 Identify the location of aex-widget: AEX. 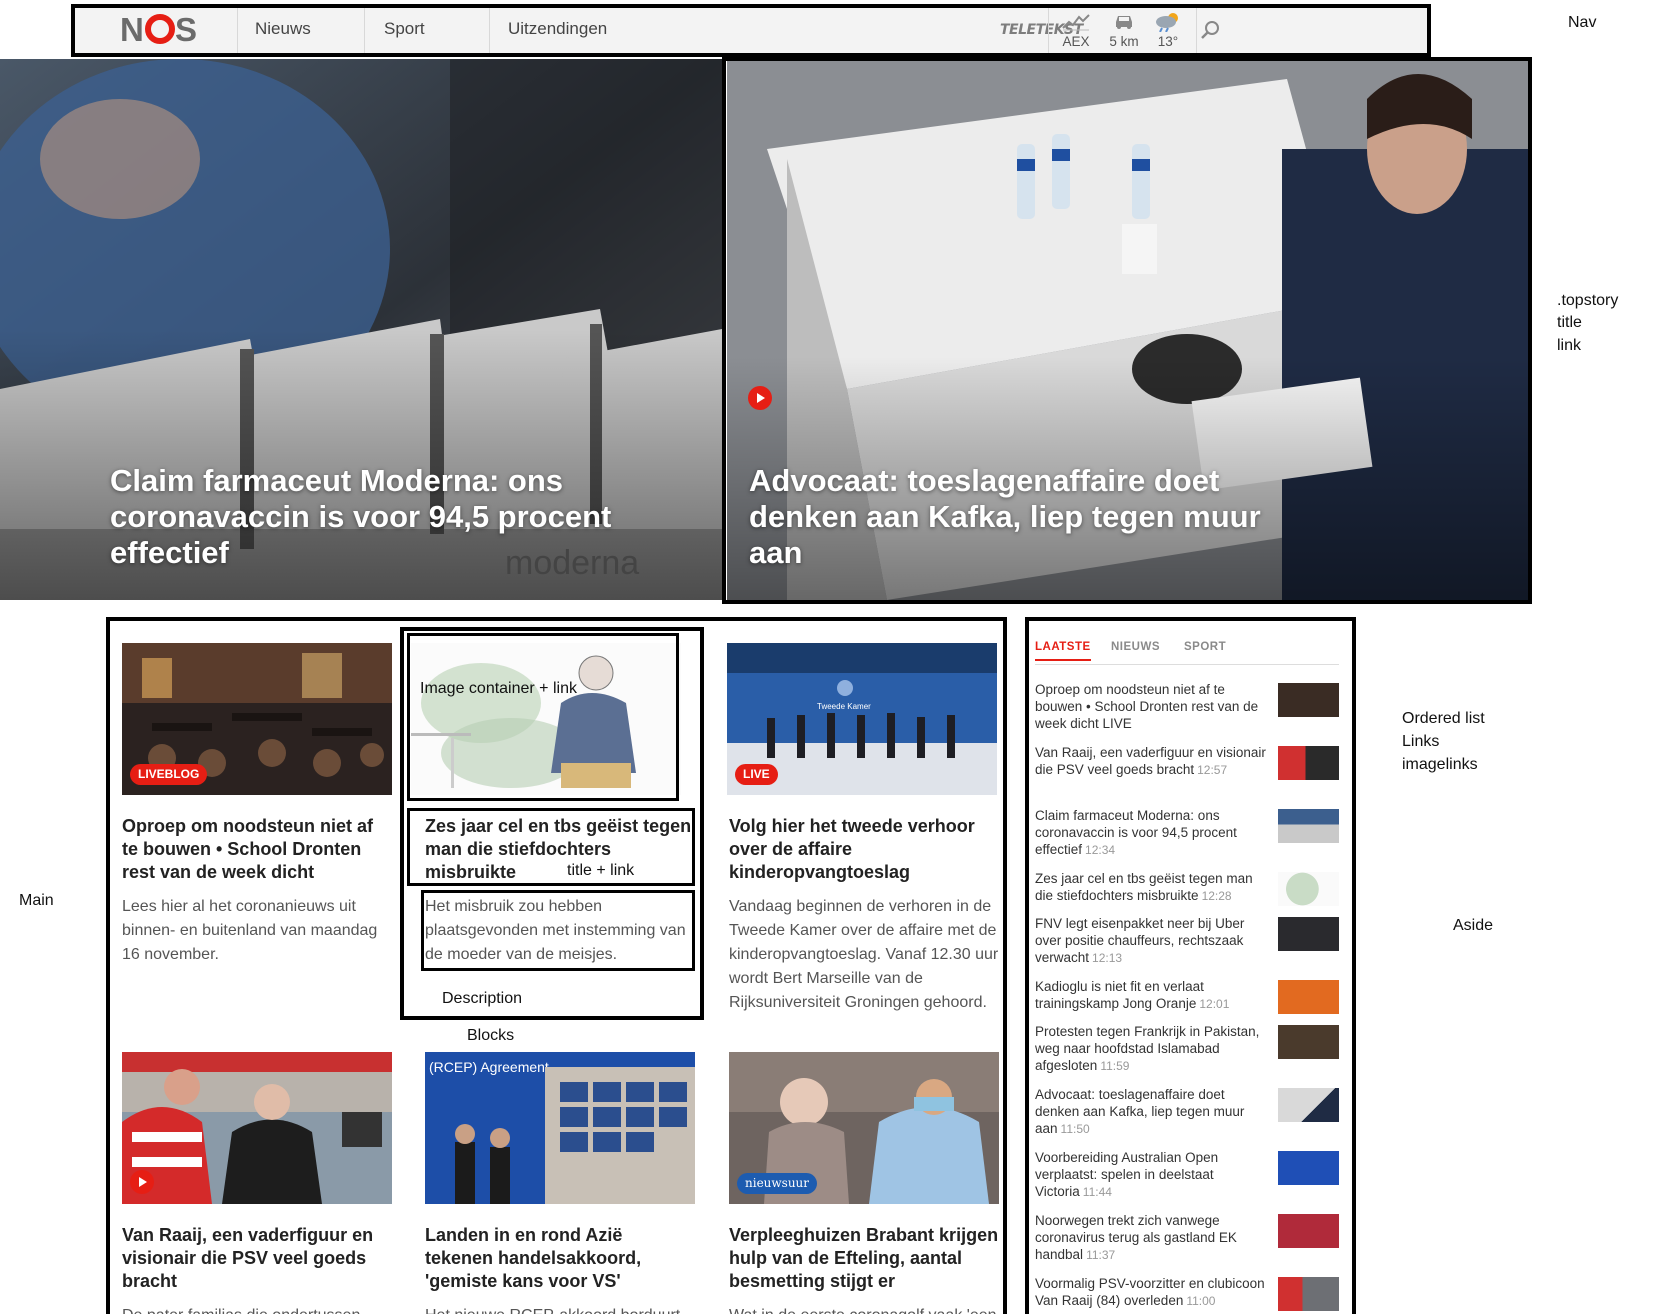
(1076, 29).